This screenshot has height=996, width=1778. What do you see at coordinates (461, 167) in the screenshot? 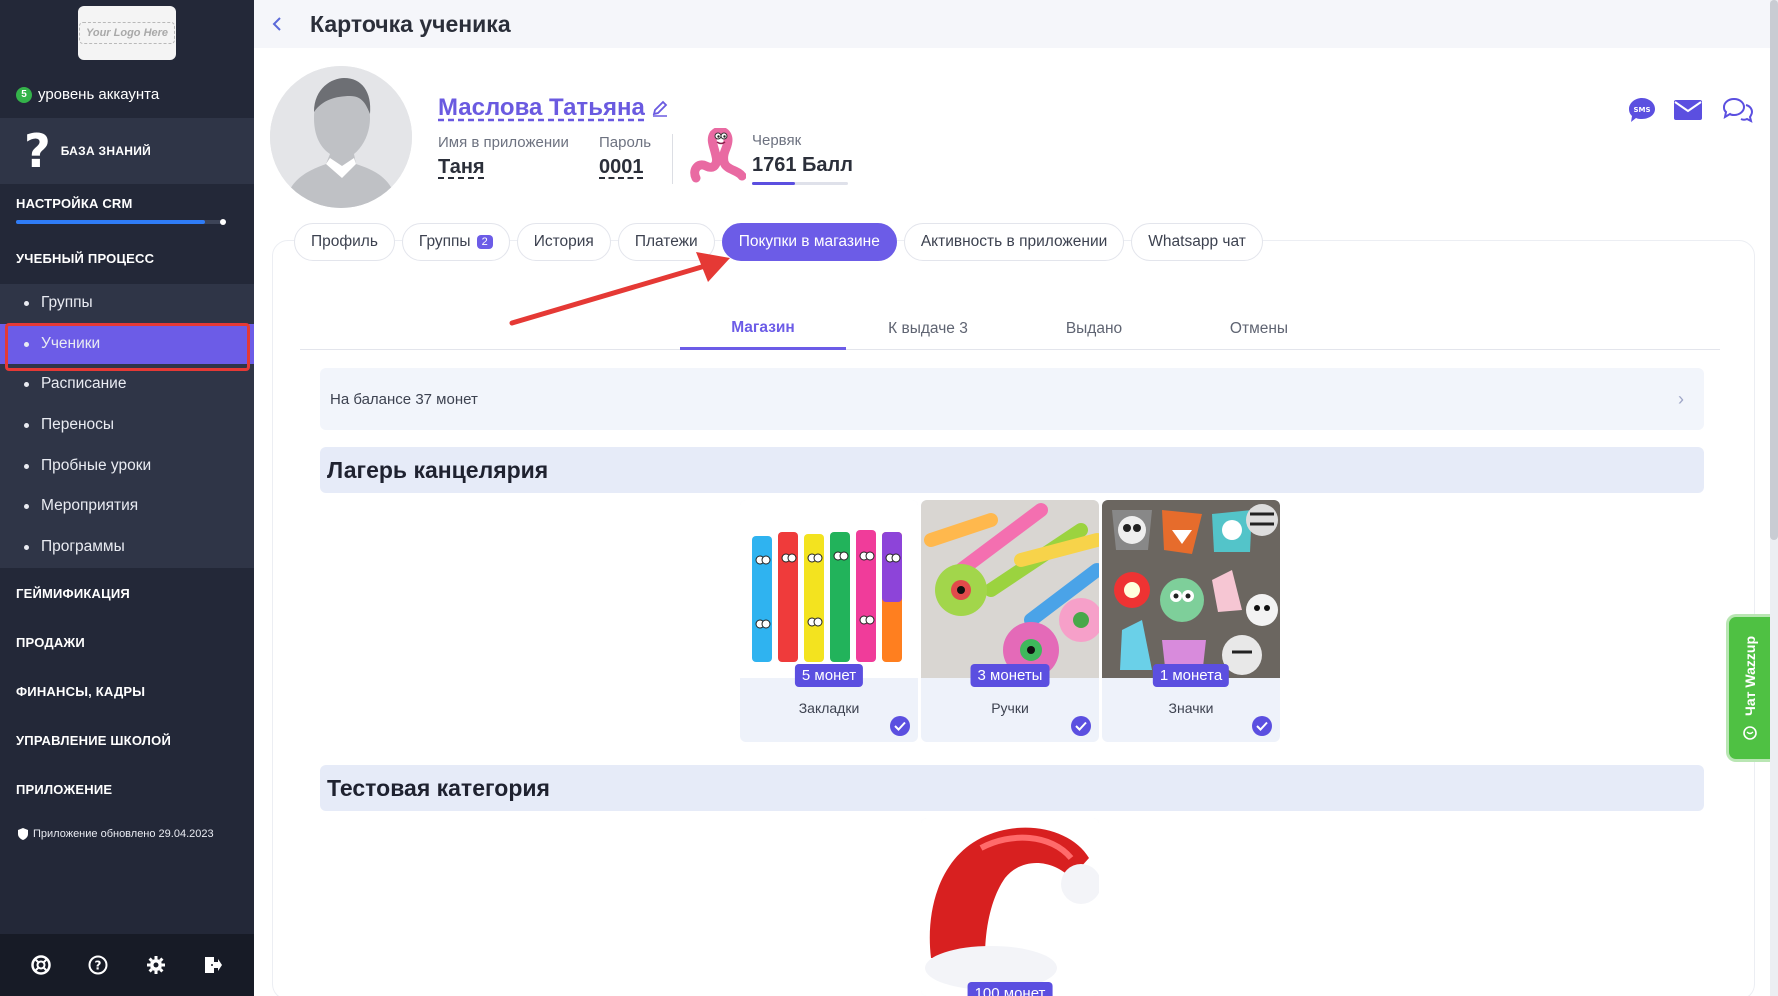
I see `app-name-value: Таня` at bounding box center [461, 167].